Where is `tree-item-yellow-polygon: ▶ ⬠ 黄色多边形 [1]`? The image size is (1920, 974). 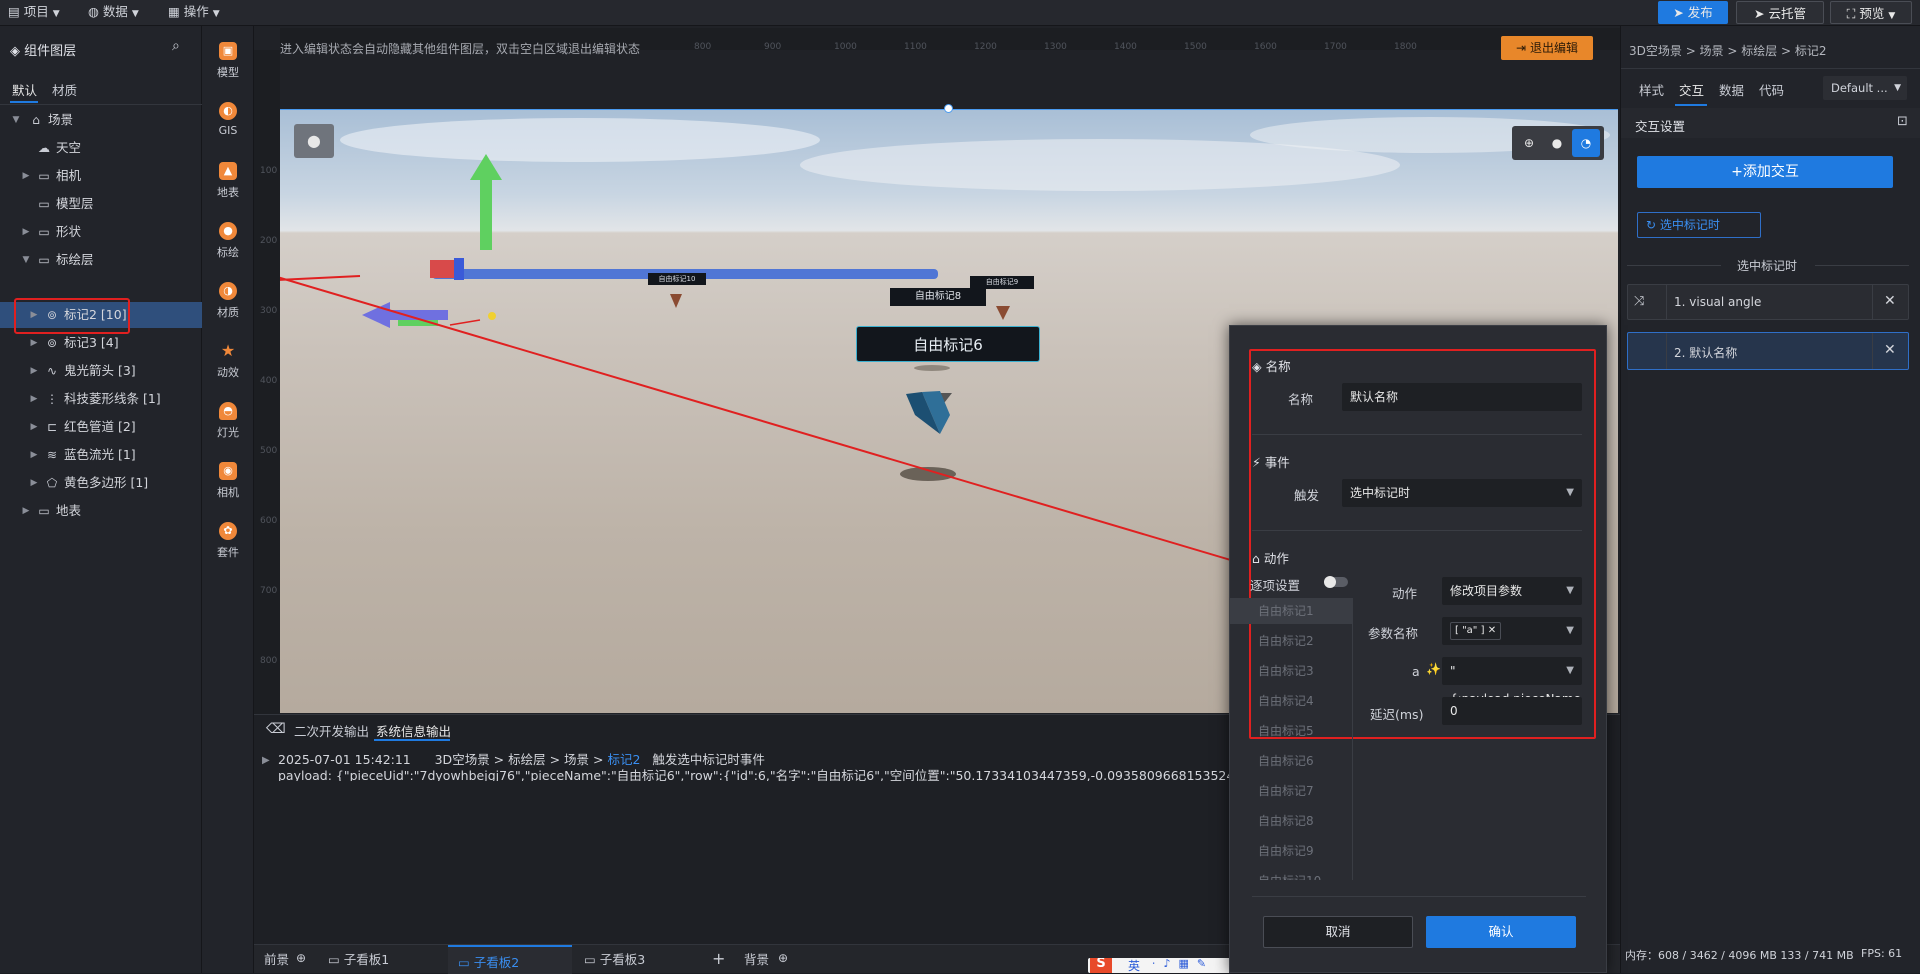 tree-item-yellow-polygon: ▶ ⬠ 黄色多边形 [1] is located at coordinates (101, 483).